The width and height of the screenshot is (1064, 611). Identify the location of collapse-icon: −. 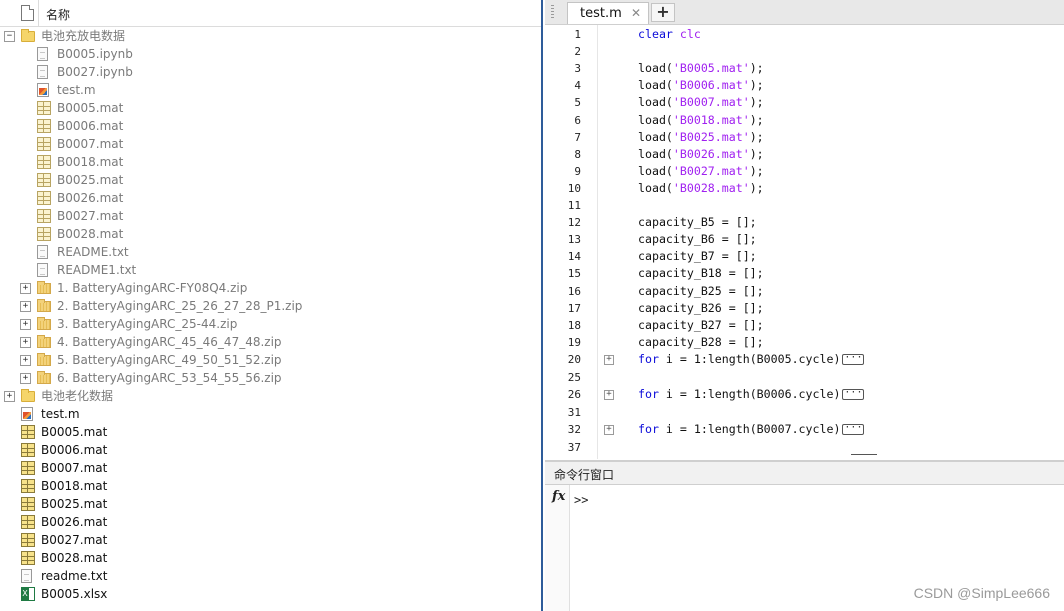
(9, 36).